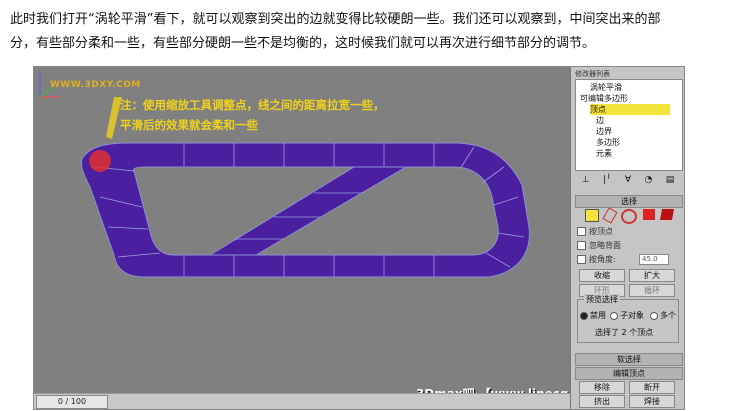  I want to click on ignore-backfacing-label: 忽略背面, so click(605, 245).